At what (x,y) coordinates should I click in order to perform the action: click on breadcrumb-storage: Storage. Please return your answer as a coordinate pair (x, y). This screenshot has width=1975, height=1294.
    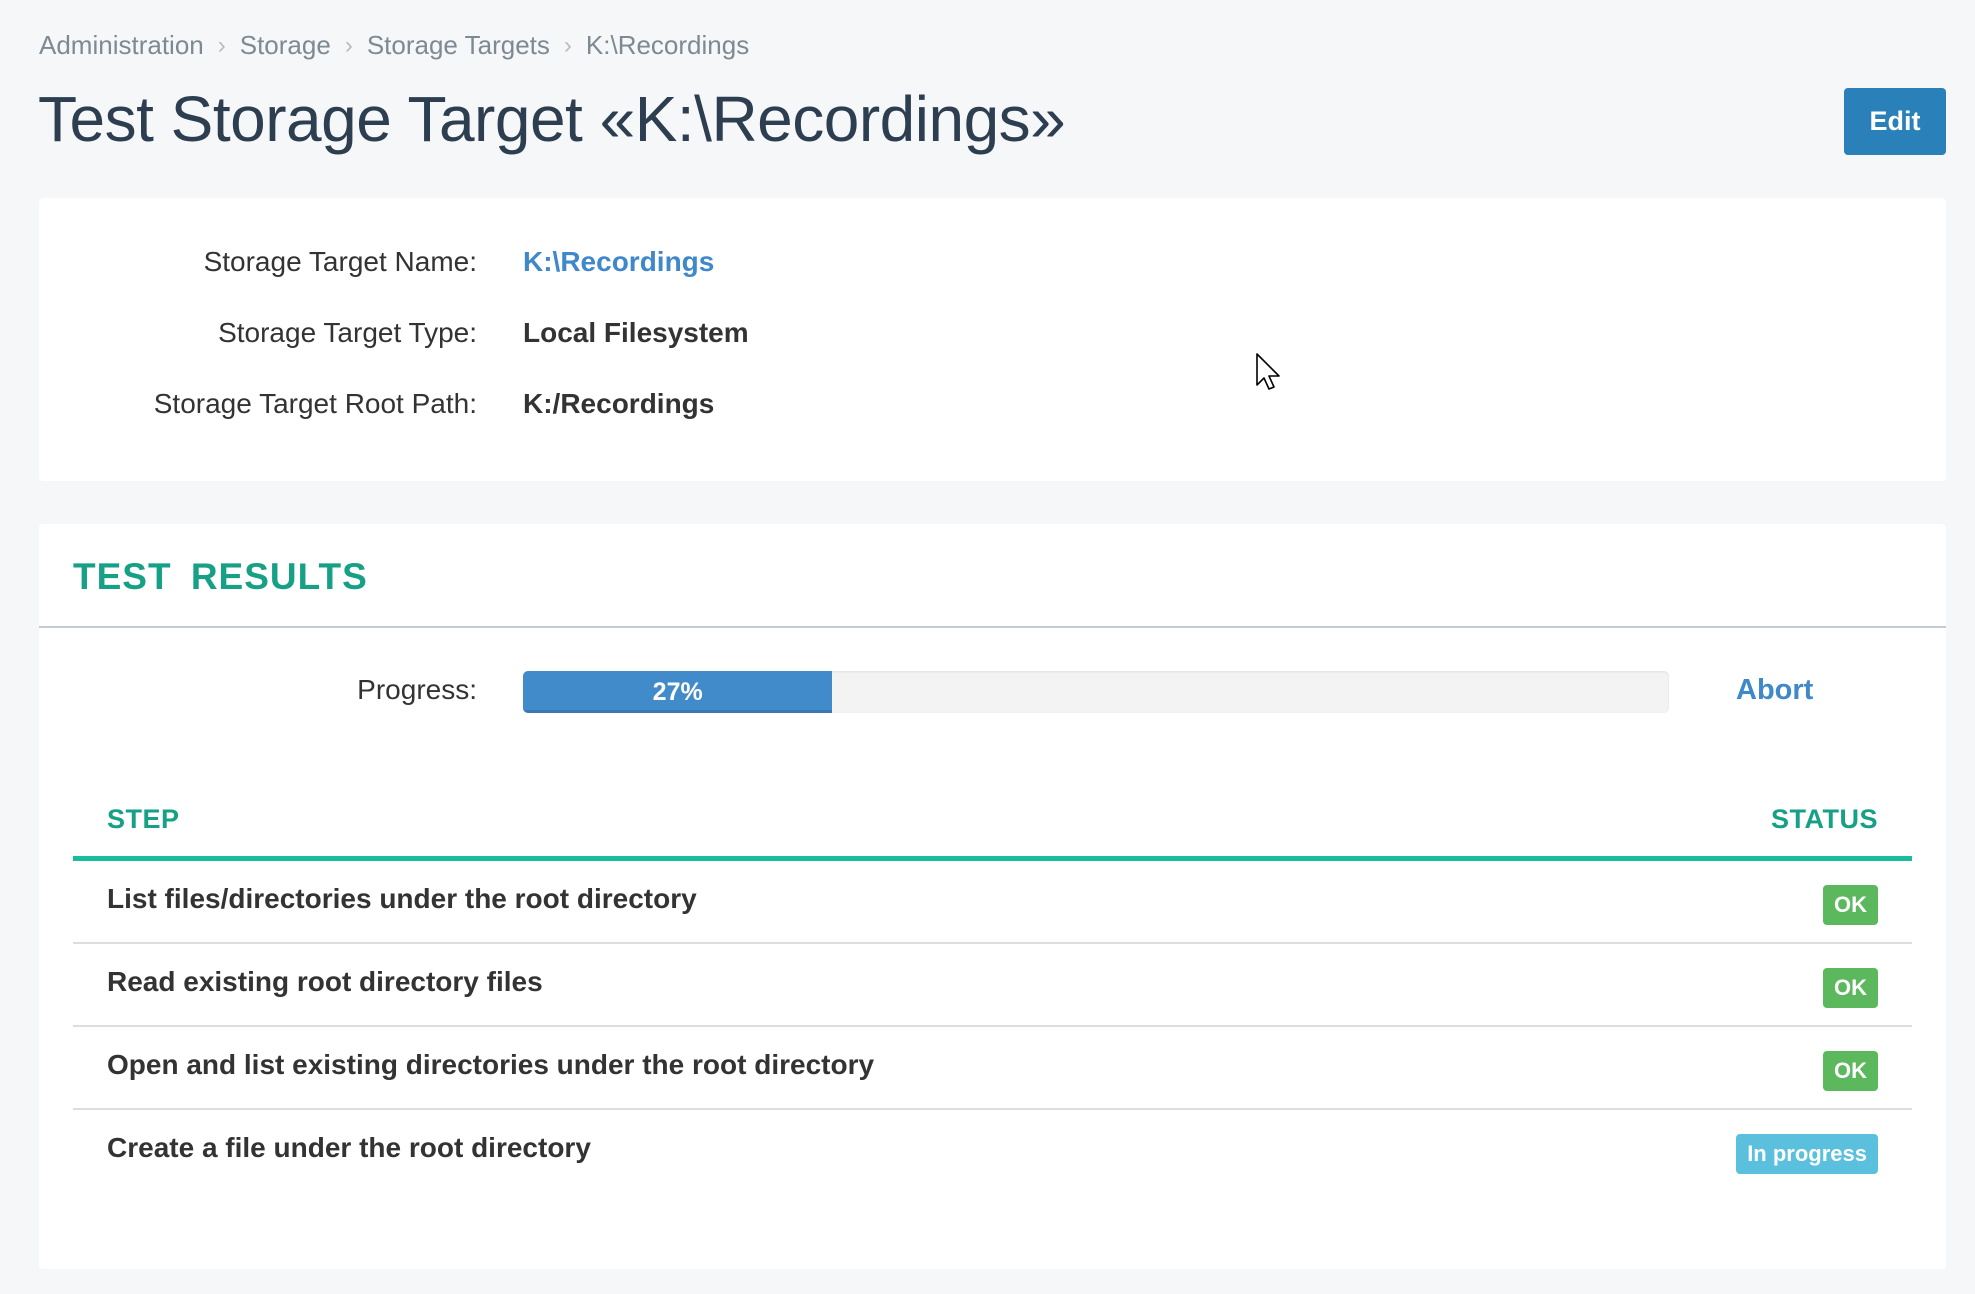
    Looking at the image, I should click on (285, 45).